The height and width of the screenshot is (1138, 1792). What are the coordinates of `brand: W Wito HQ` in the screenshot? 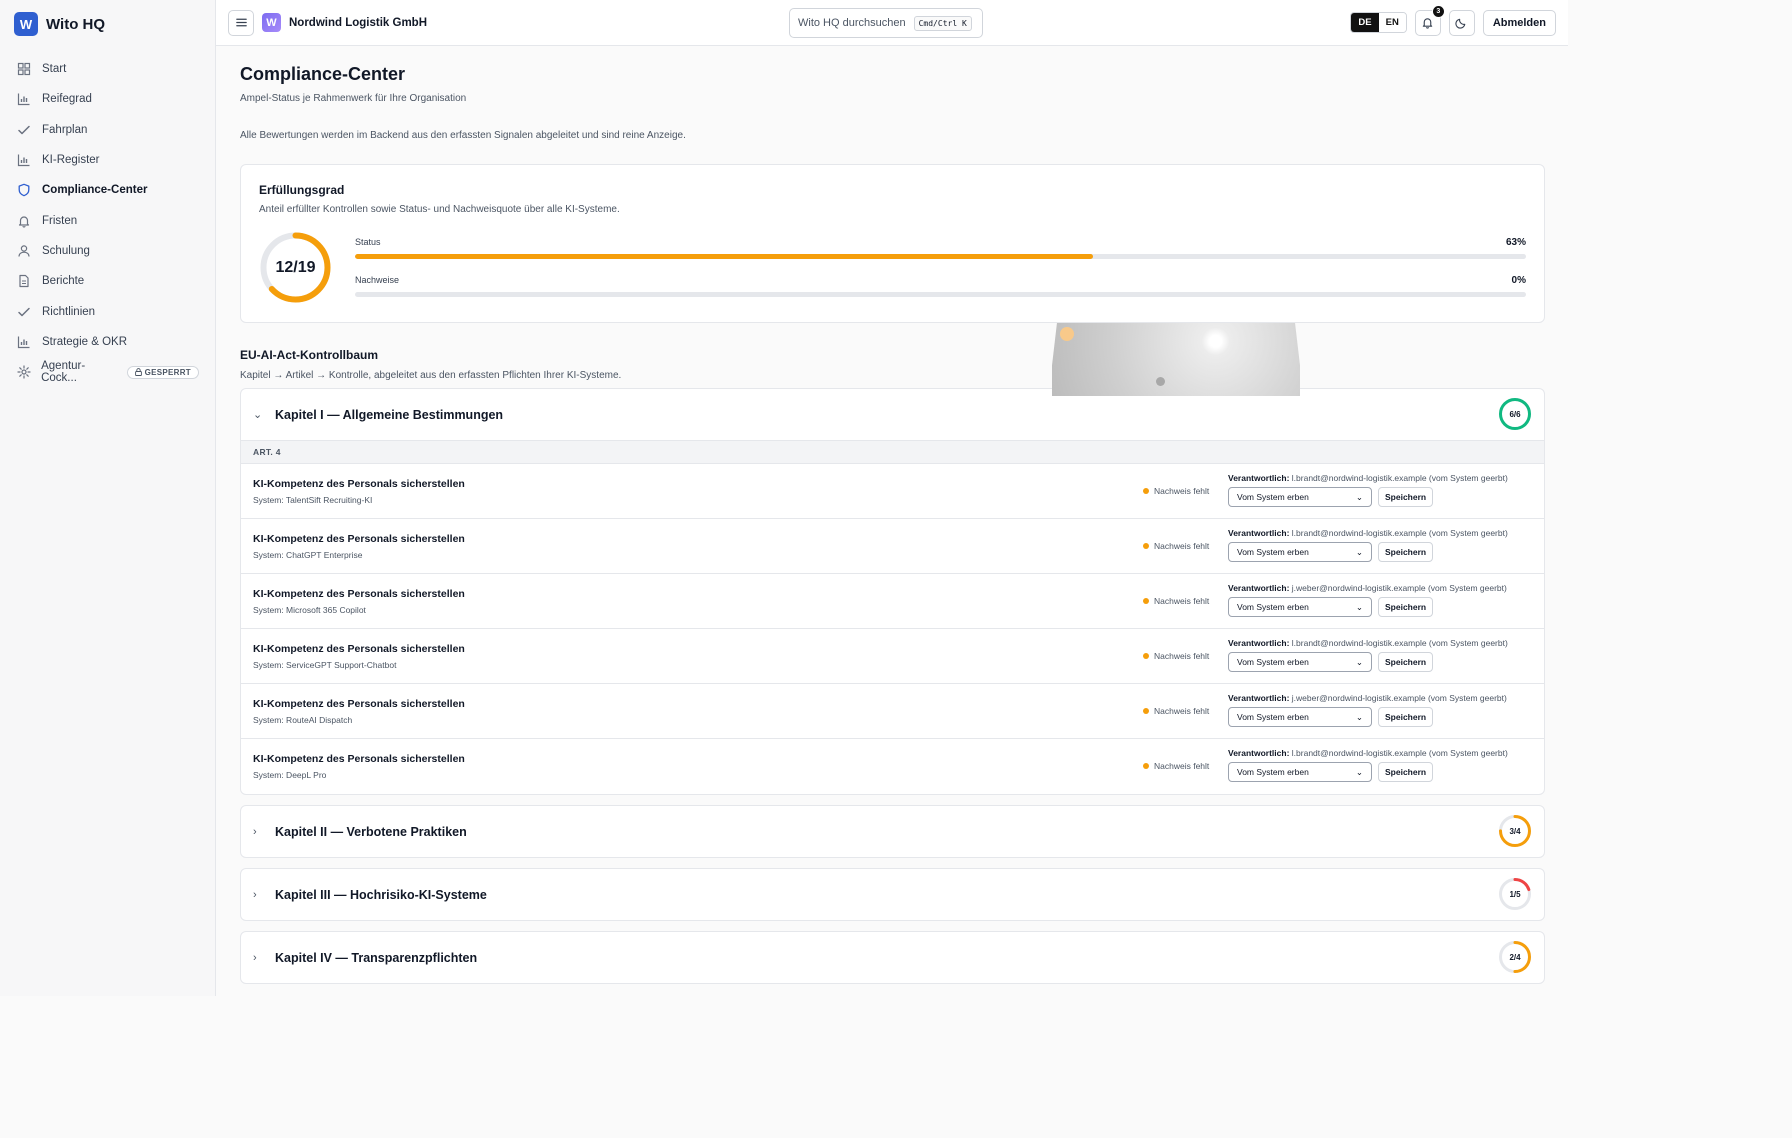 It's located at (107, 24).